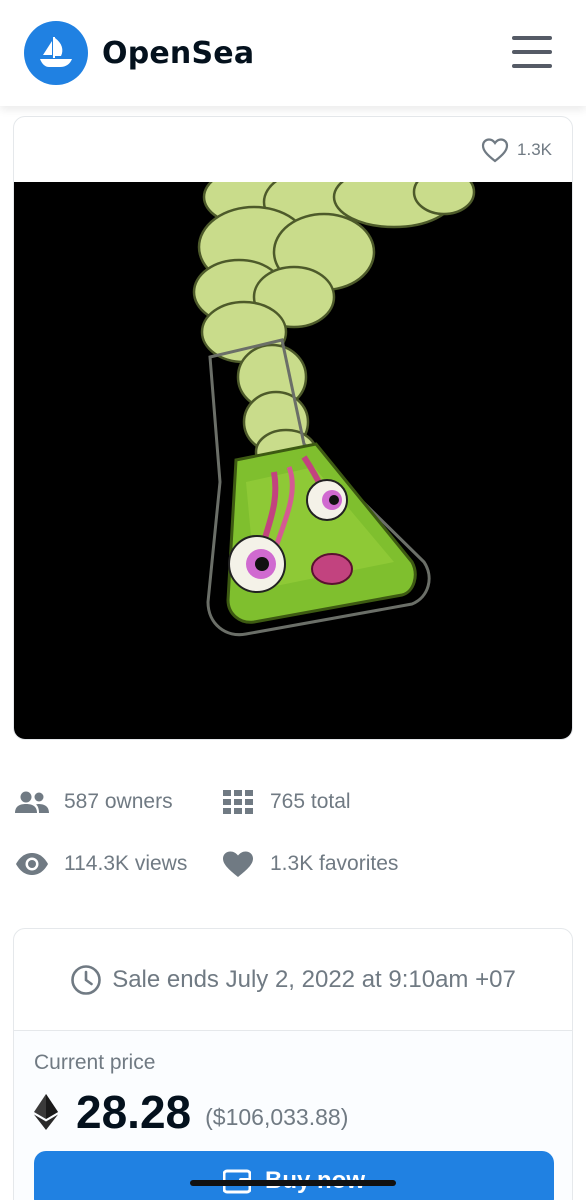  I want to click on heart-filled-icon, so click(238, 864).